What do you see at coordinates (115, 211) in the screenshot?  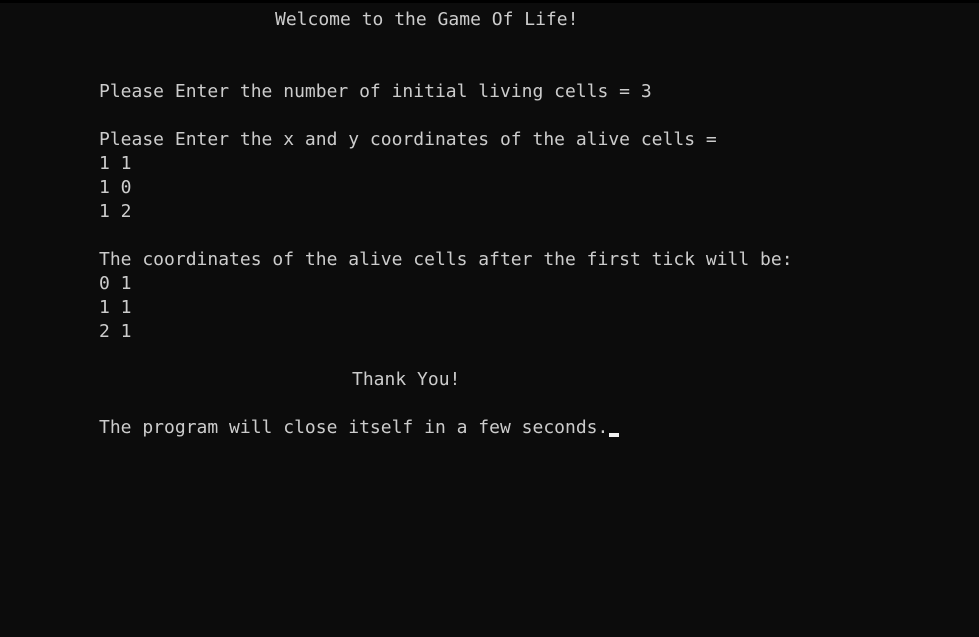 I see `input-coordinate-line: 1 2` at bounding box center [115, 211].